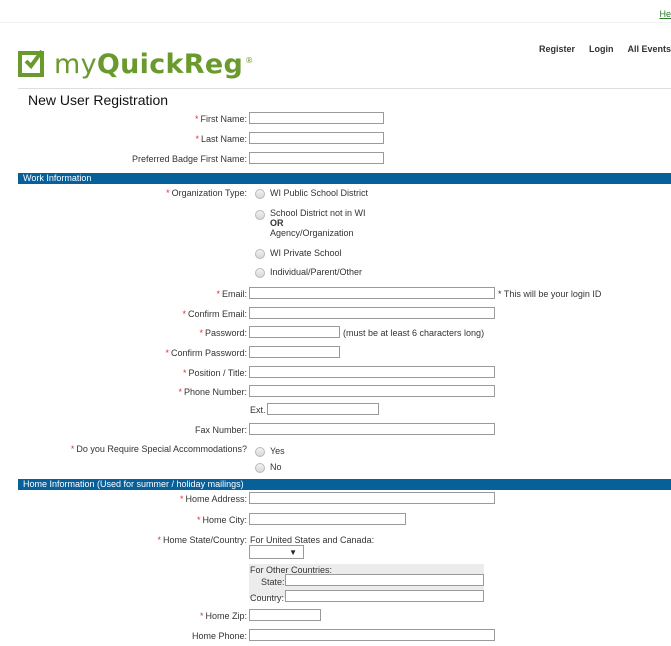 This screenshot has width=671, height=646. Describe the element at coordinates (258, 410) in the screenshot. I see `ext-label: Ext.` at that location.